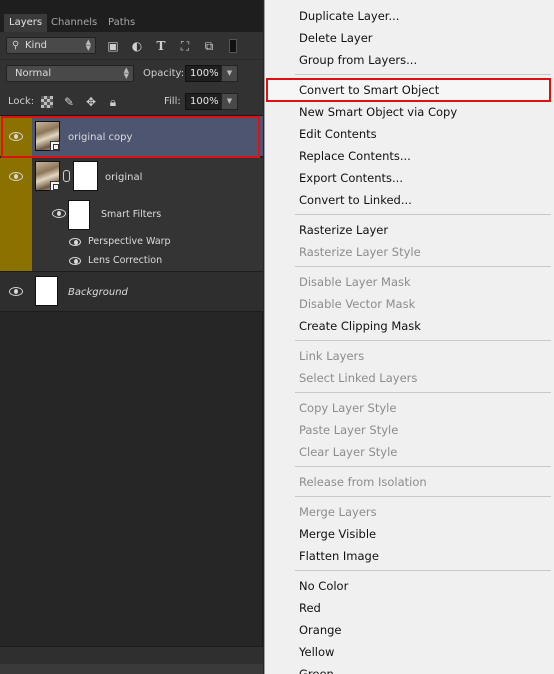 The image size is (554, 674). I want to click on menu-item-paste-layer-style: Paste Layer Style, so click(349, 430).